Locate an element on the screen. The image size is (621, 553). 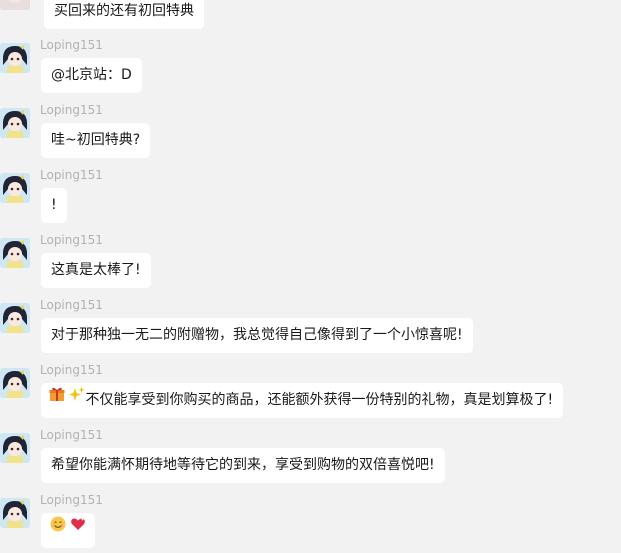
message-bubble: 不仅能享受到你购买的商品，还能额外获得一份特别的礼物，真是划算极了! is located at coordinates (302, 399).